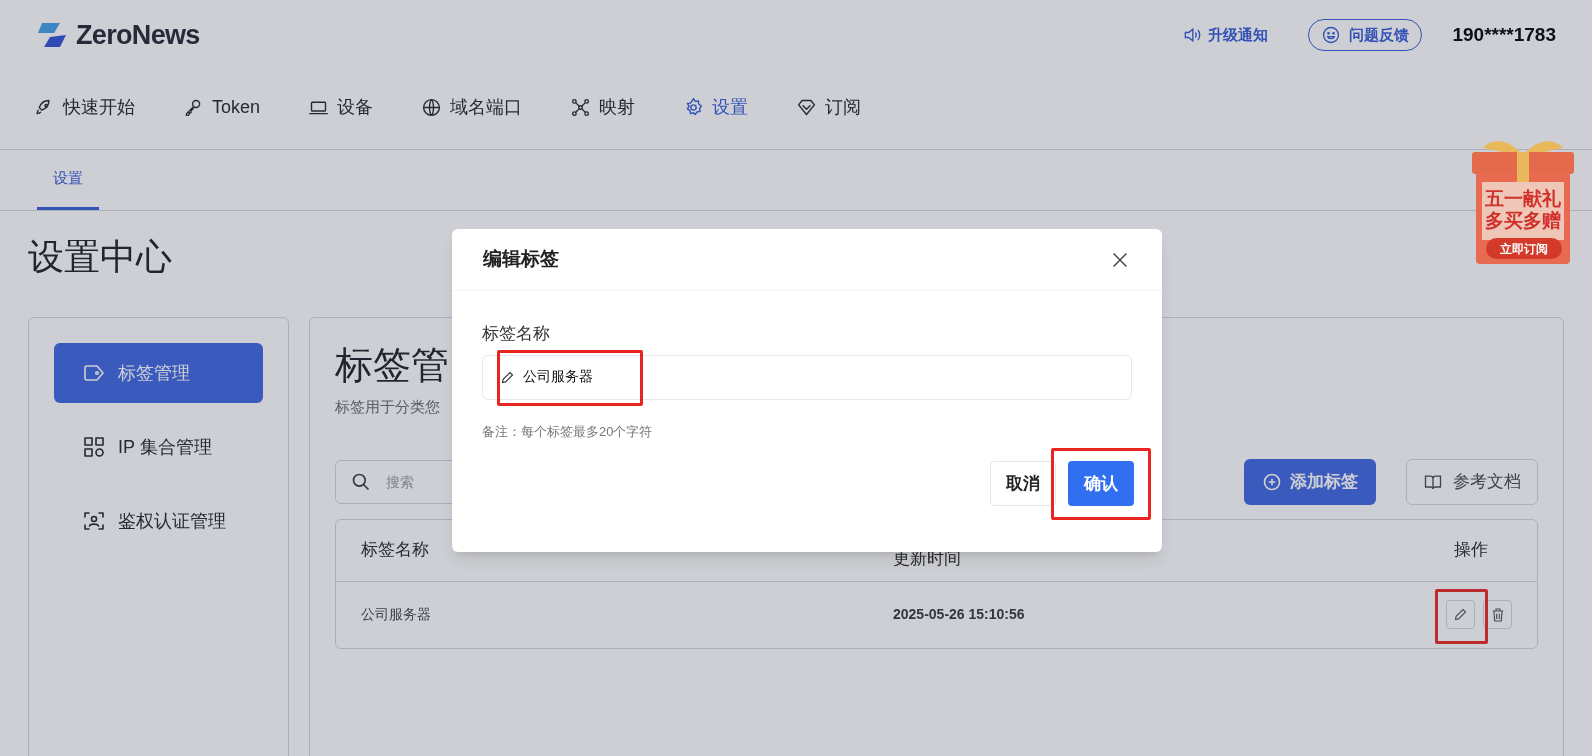  Describe the element at coordinates (959, 614) in the screenshot. I see `table-cell-text: 2025-05-26 15:10:56` at that location.